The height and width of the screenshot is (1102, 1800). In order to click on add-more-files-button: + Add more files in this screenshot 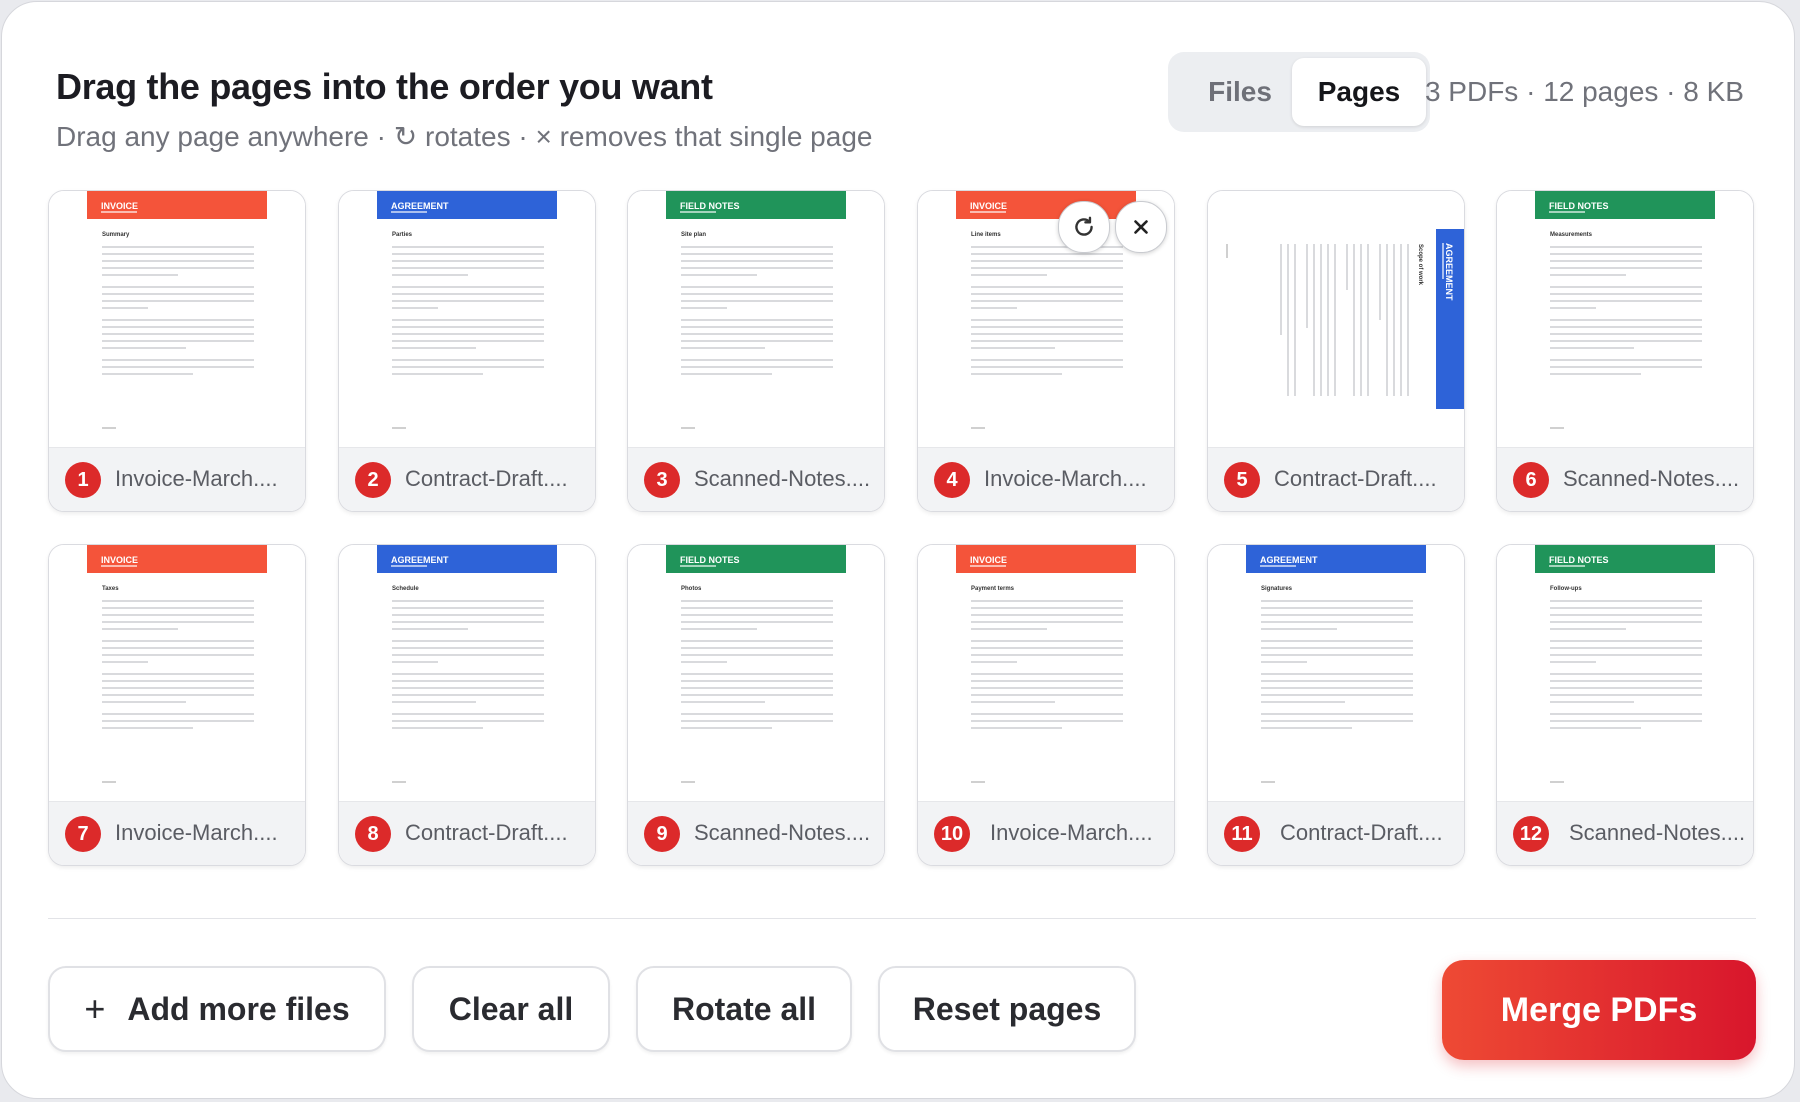, I will do `click(217, 1009)`.